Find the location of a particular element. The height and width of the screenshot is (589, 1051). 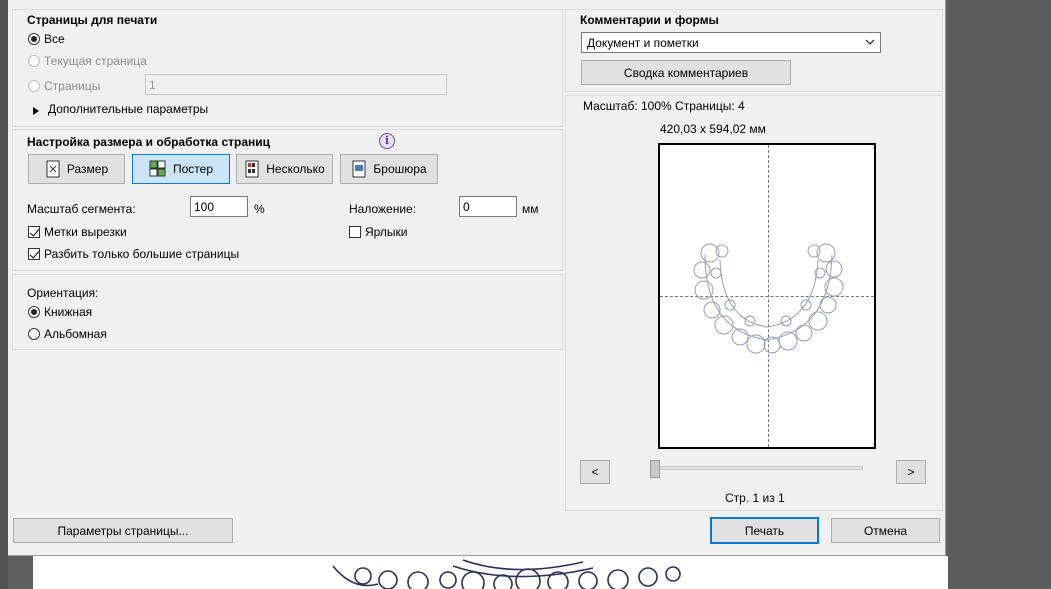

more-options-link: Дополнительные параметры is located at coordinates (128, 109).